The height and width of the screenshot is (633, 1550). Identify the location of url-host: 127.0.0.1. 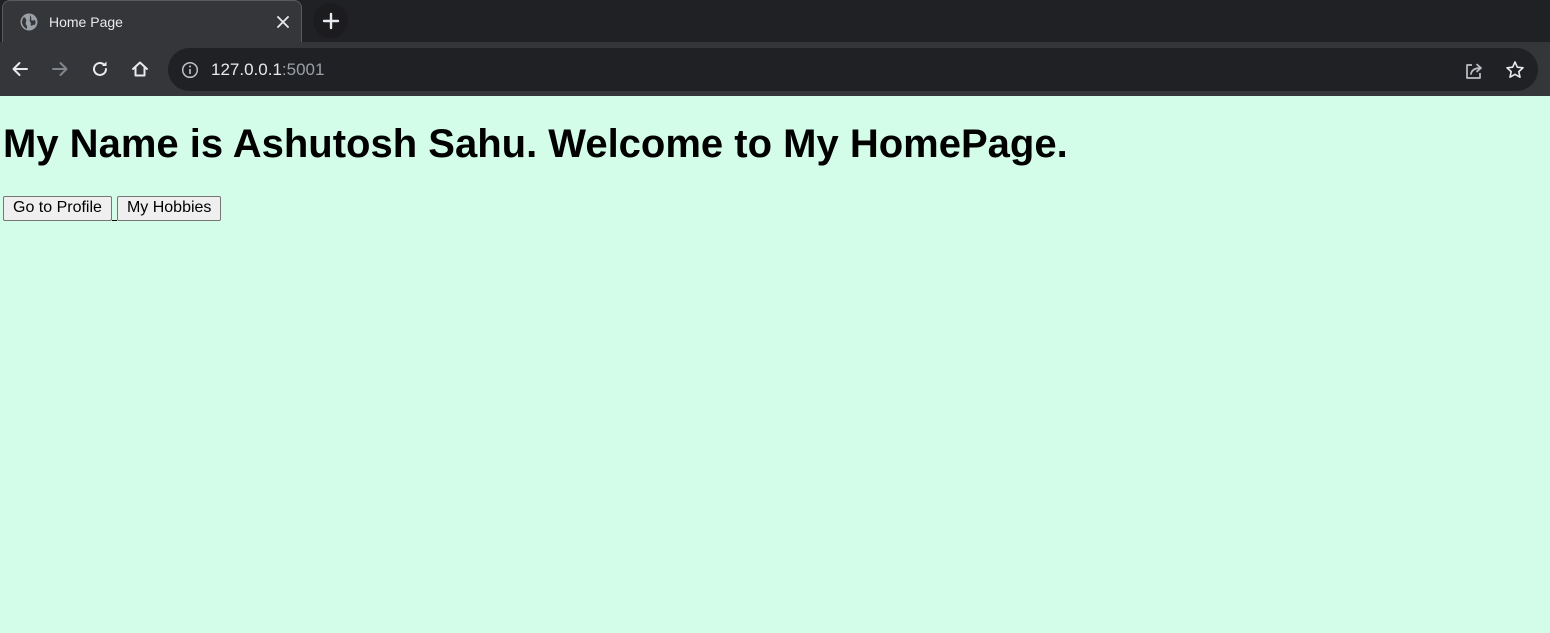
(246, 69).